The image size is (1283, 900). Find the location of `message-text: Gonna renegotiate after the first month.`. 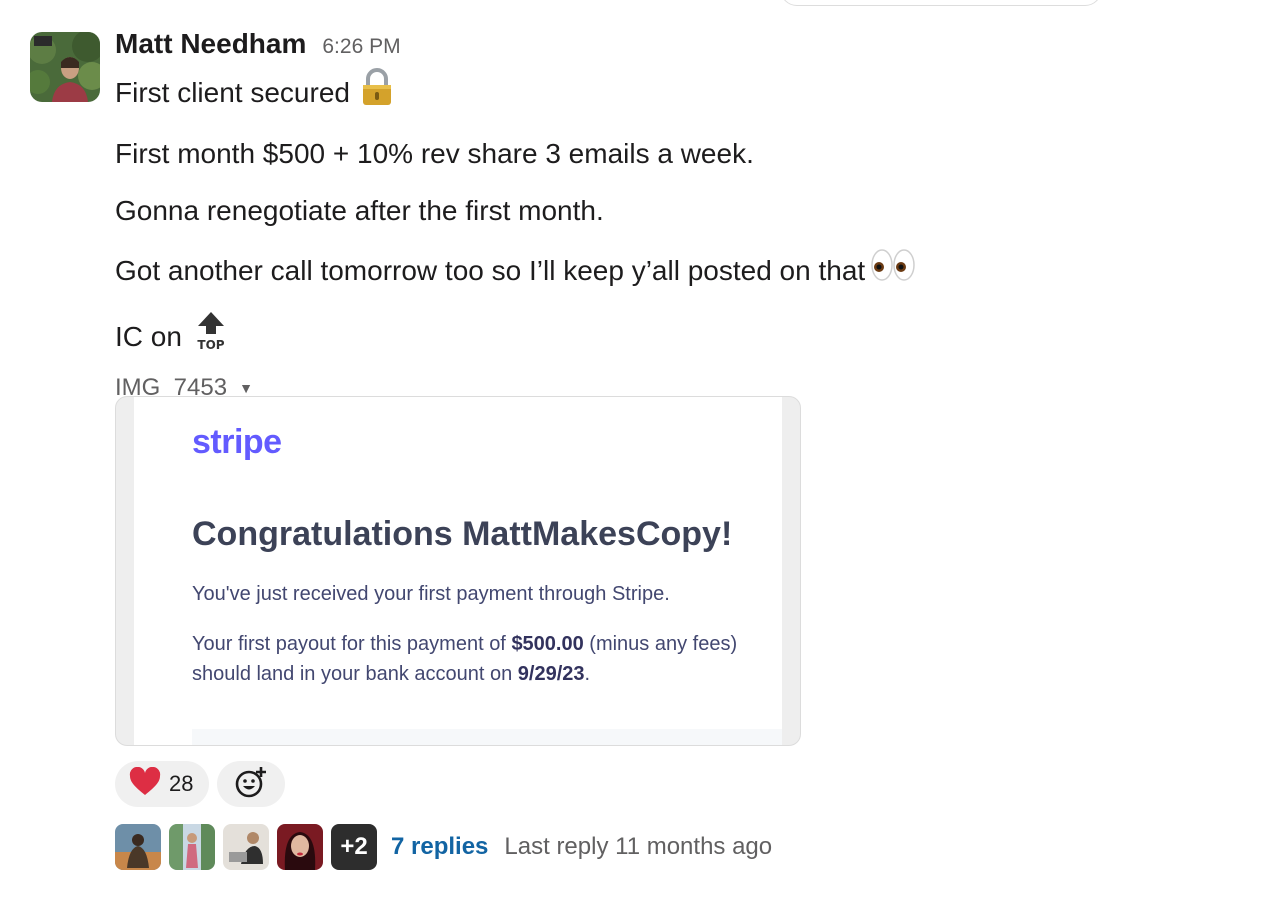

message-text: Gonna renegotiate after the first month. is located at coordinates (359, 210).